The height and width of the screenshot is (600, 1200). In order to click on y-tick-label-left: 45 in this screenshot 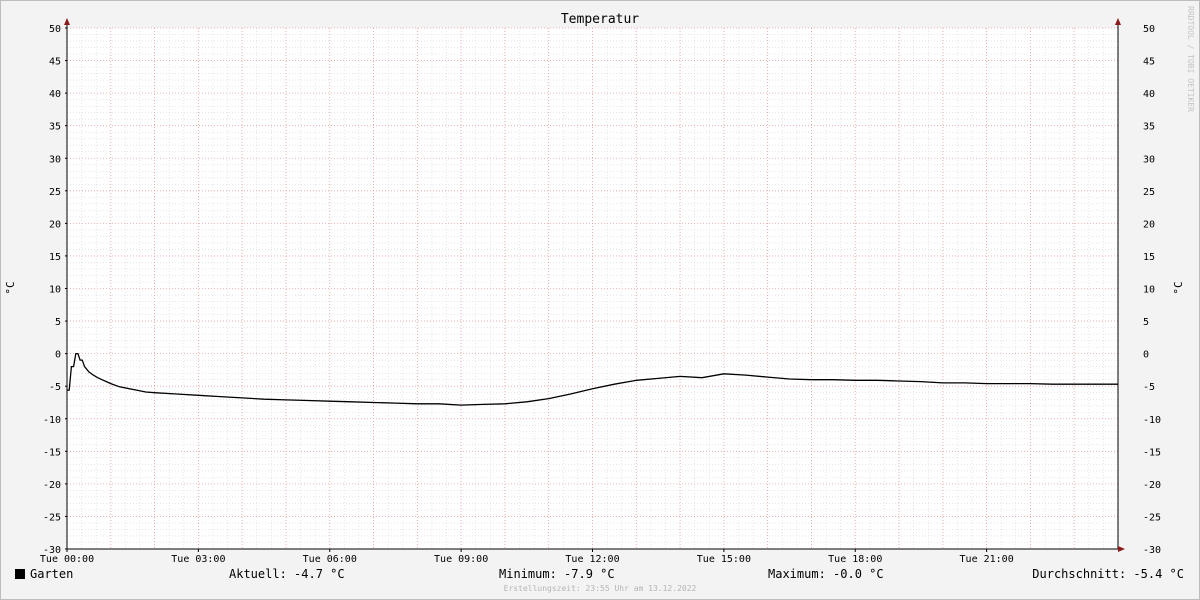, I will do `click(55, 62)`.